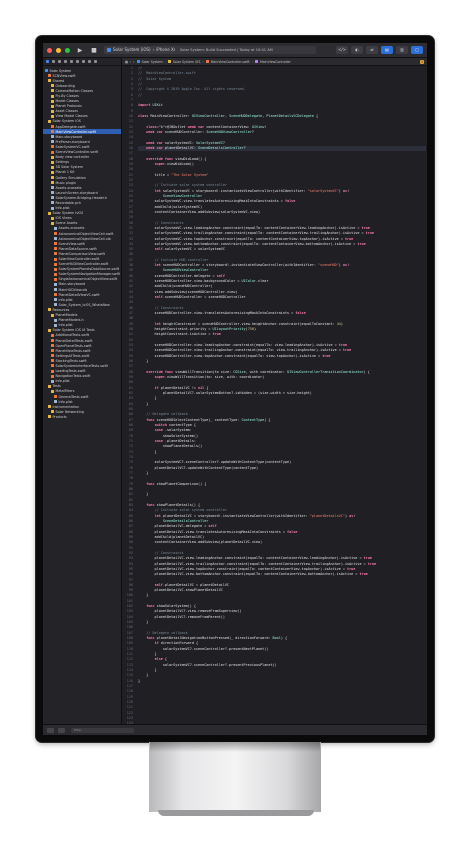  What do you see at coordinates (95, 61) in the screenshot?
I see `report-icon` at bounding box center [95, 61].